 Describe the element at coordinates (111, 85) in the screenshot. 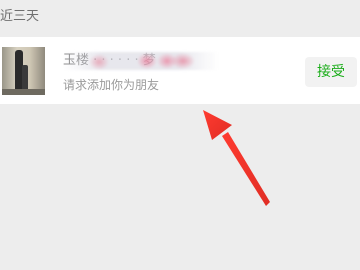

I see `request-message: 请求添加你为朋友` at that location.